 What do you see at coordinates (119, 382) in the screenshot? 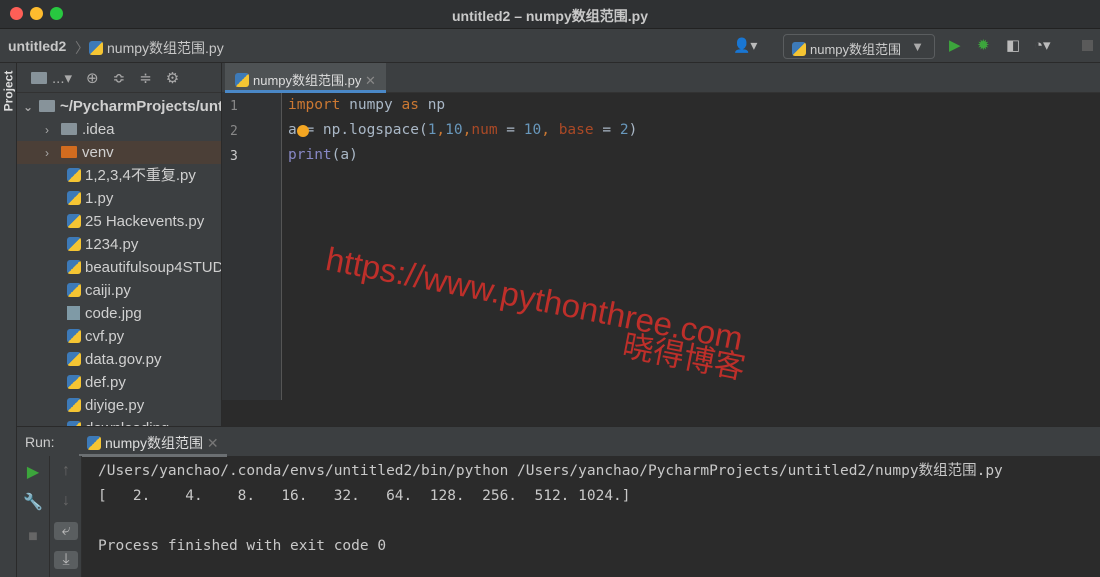
I see `tree-item: def.py` at bounding box center [119, 382].